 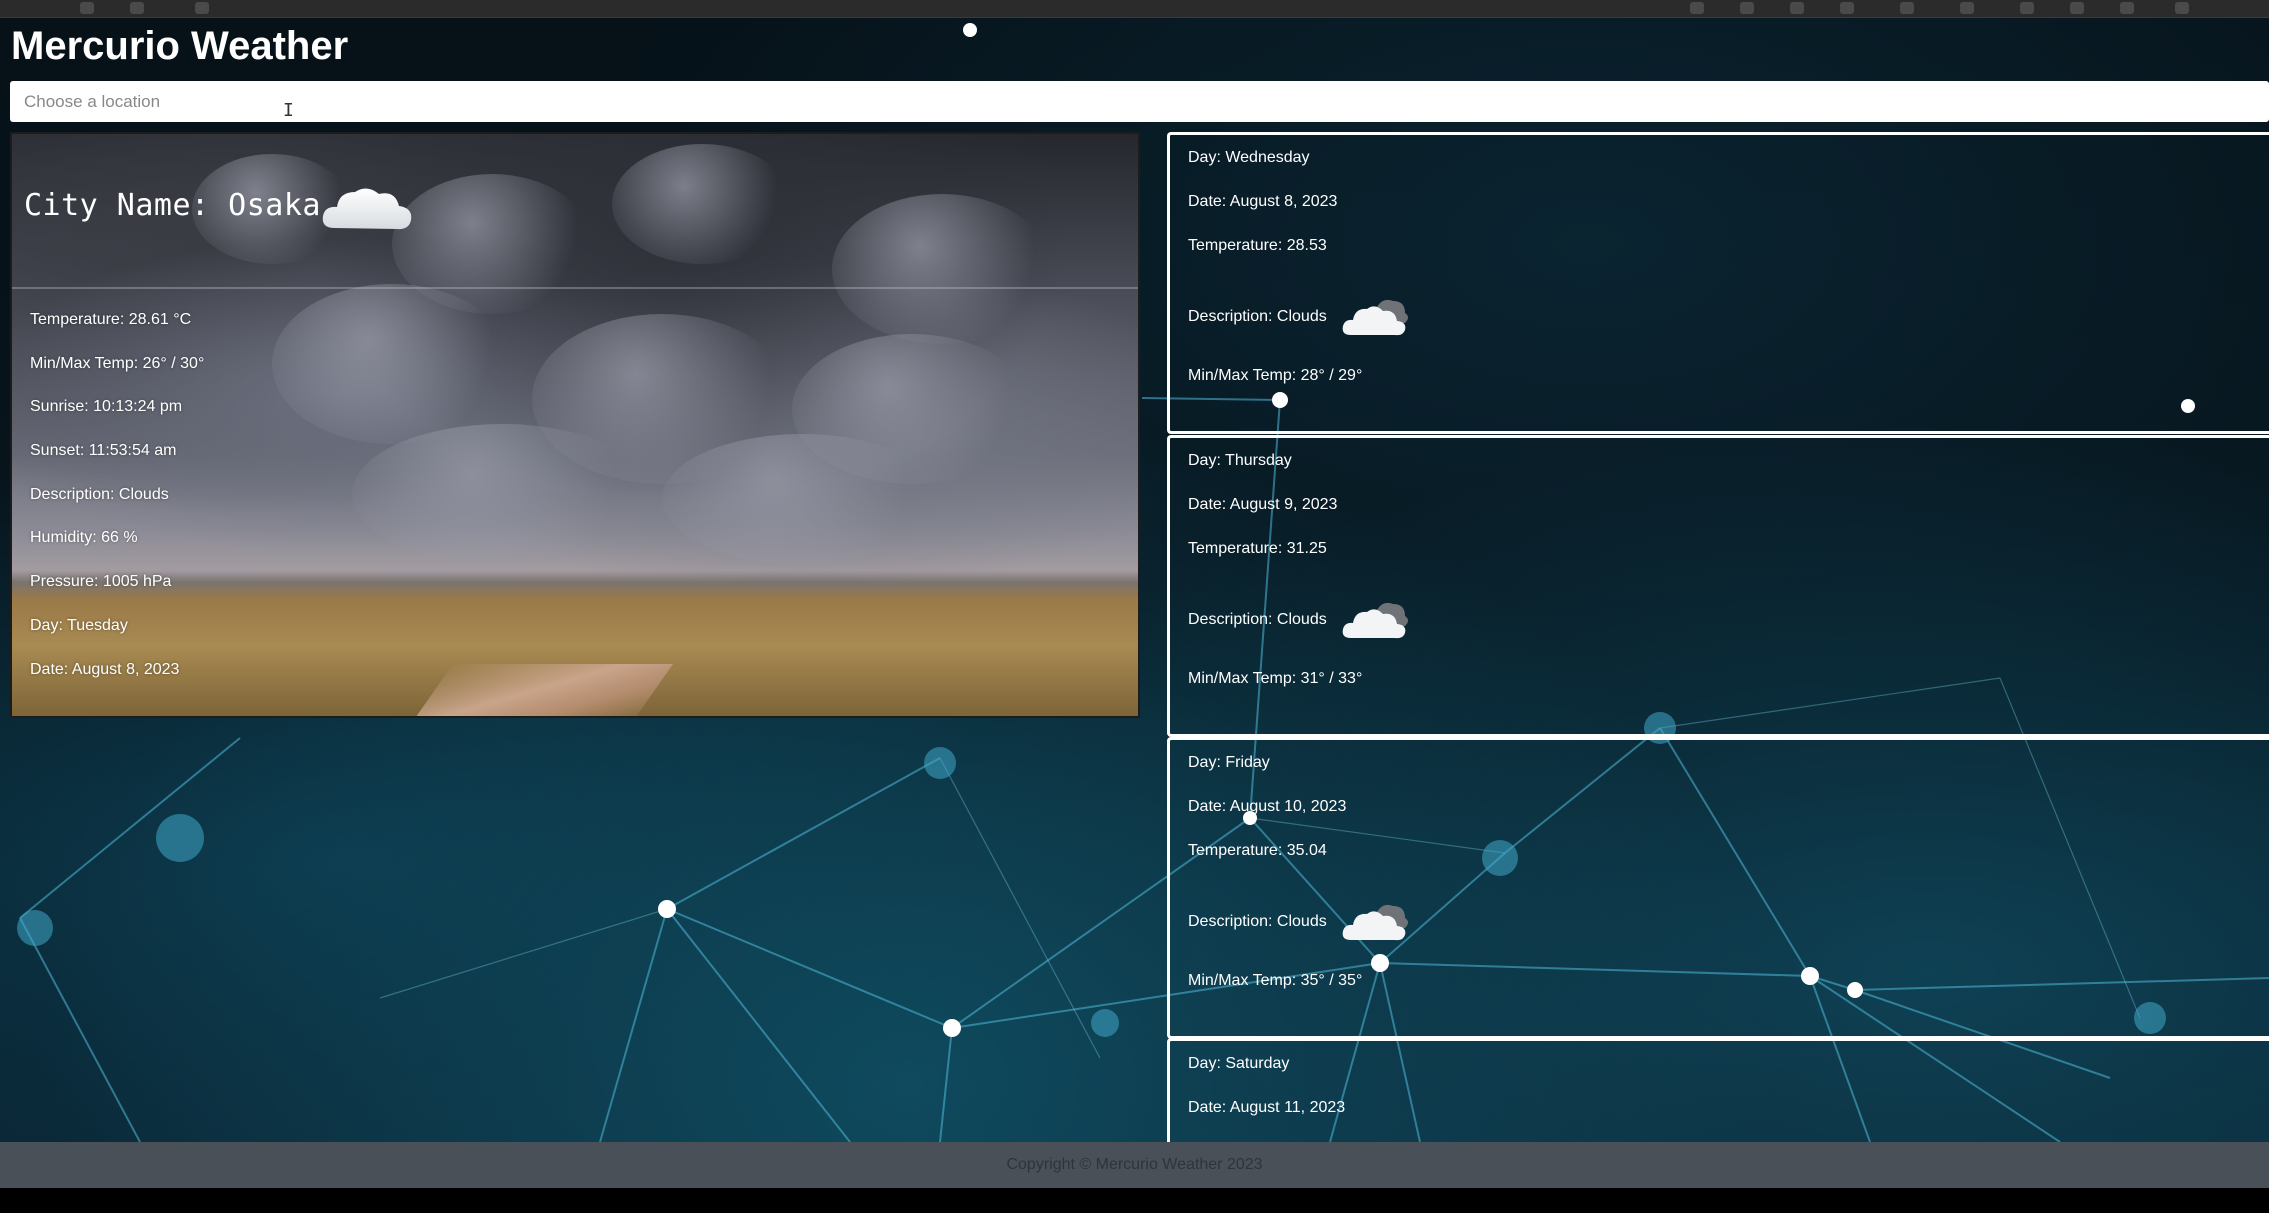 What do you see at coordinates (1847, 8) in the screenshot?
I see `profile-icon` at bounding box center [1847, 8].